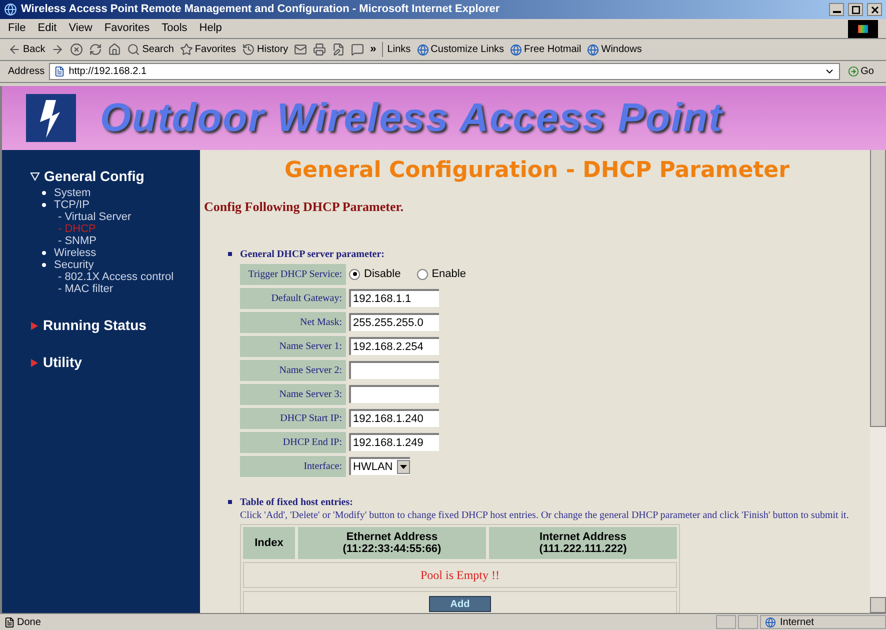 The image size is (886, 630). I want to click on menu-item: Favorites, so click(127, 28).